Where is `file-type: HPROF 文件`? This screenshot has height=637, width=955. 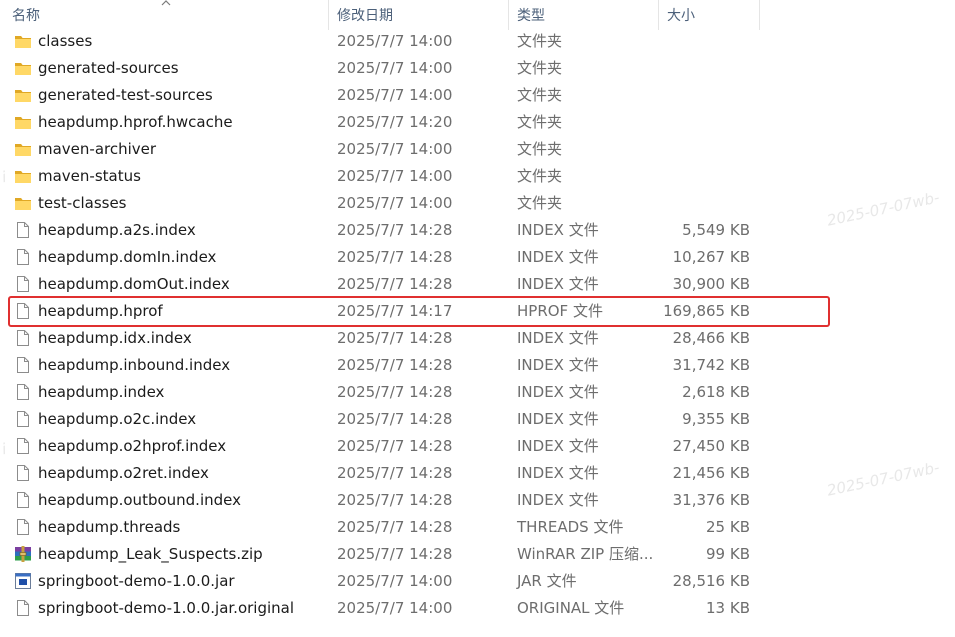 file-type: HPROF 文件 is located at coordinates (560, 311).